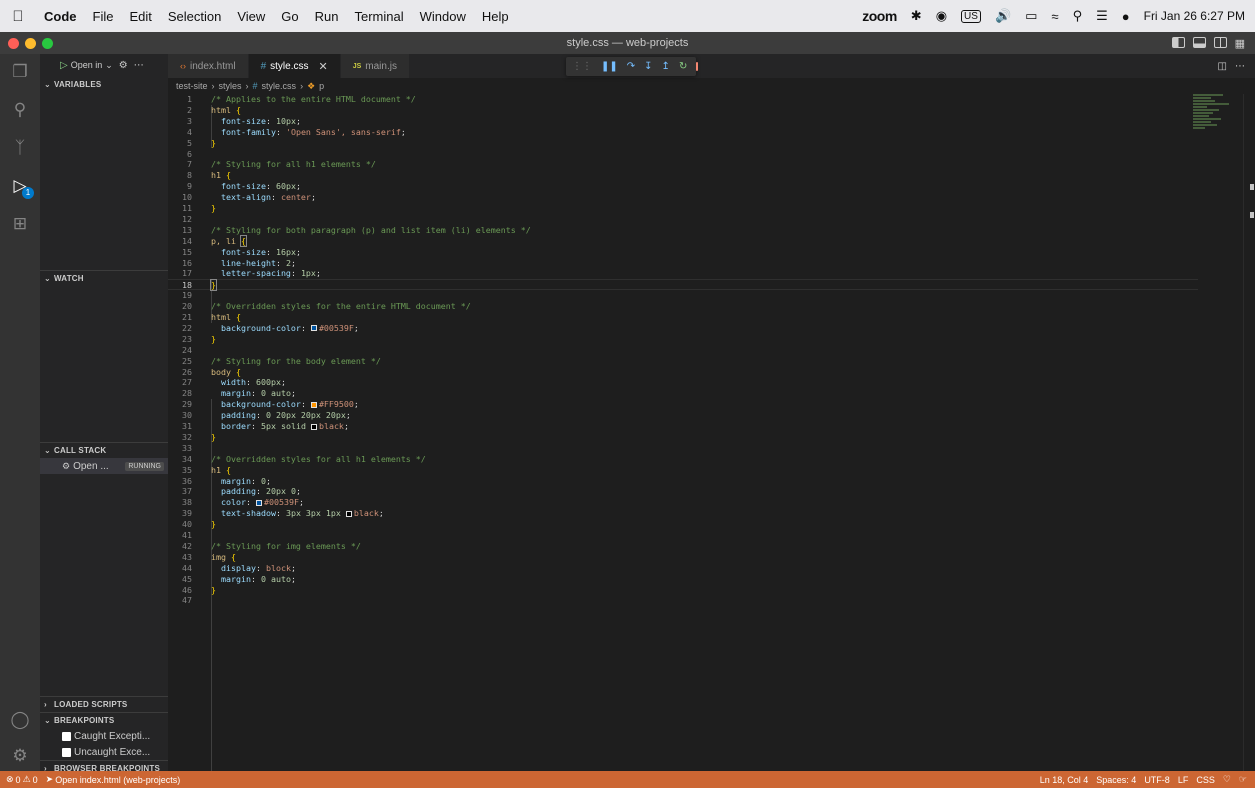  What do you see at coordinates (648, 66) in the screenshot?
I see `step-into-icon: ↧` at bounding box center [648, 66].